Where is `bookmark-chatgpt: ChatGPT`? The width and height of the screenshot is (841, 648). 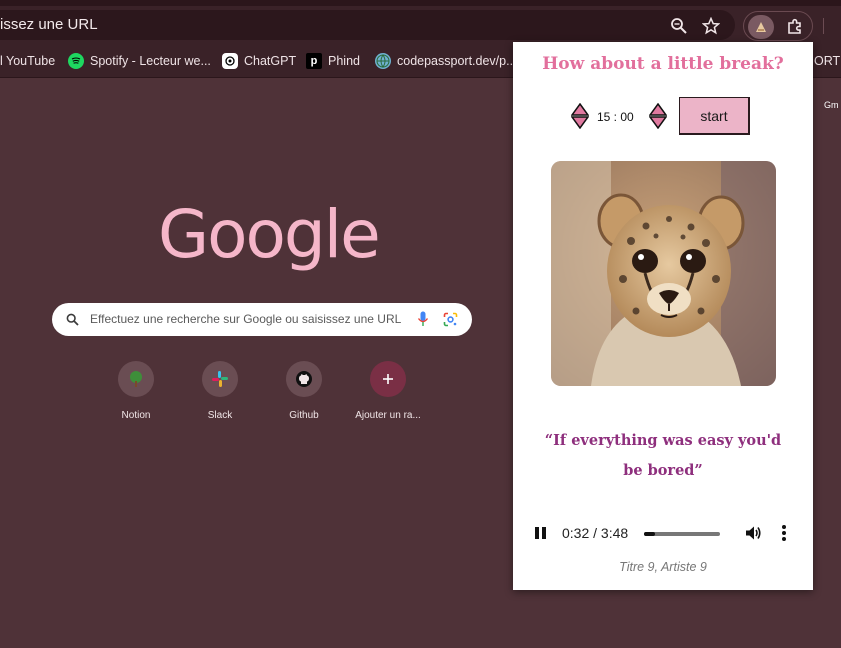
bookmark-chatgpt: ChatGPT is located at coordinates (259, 61).